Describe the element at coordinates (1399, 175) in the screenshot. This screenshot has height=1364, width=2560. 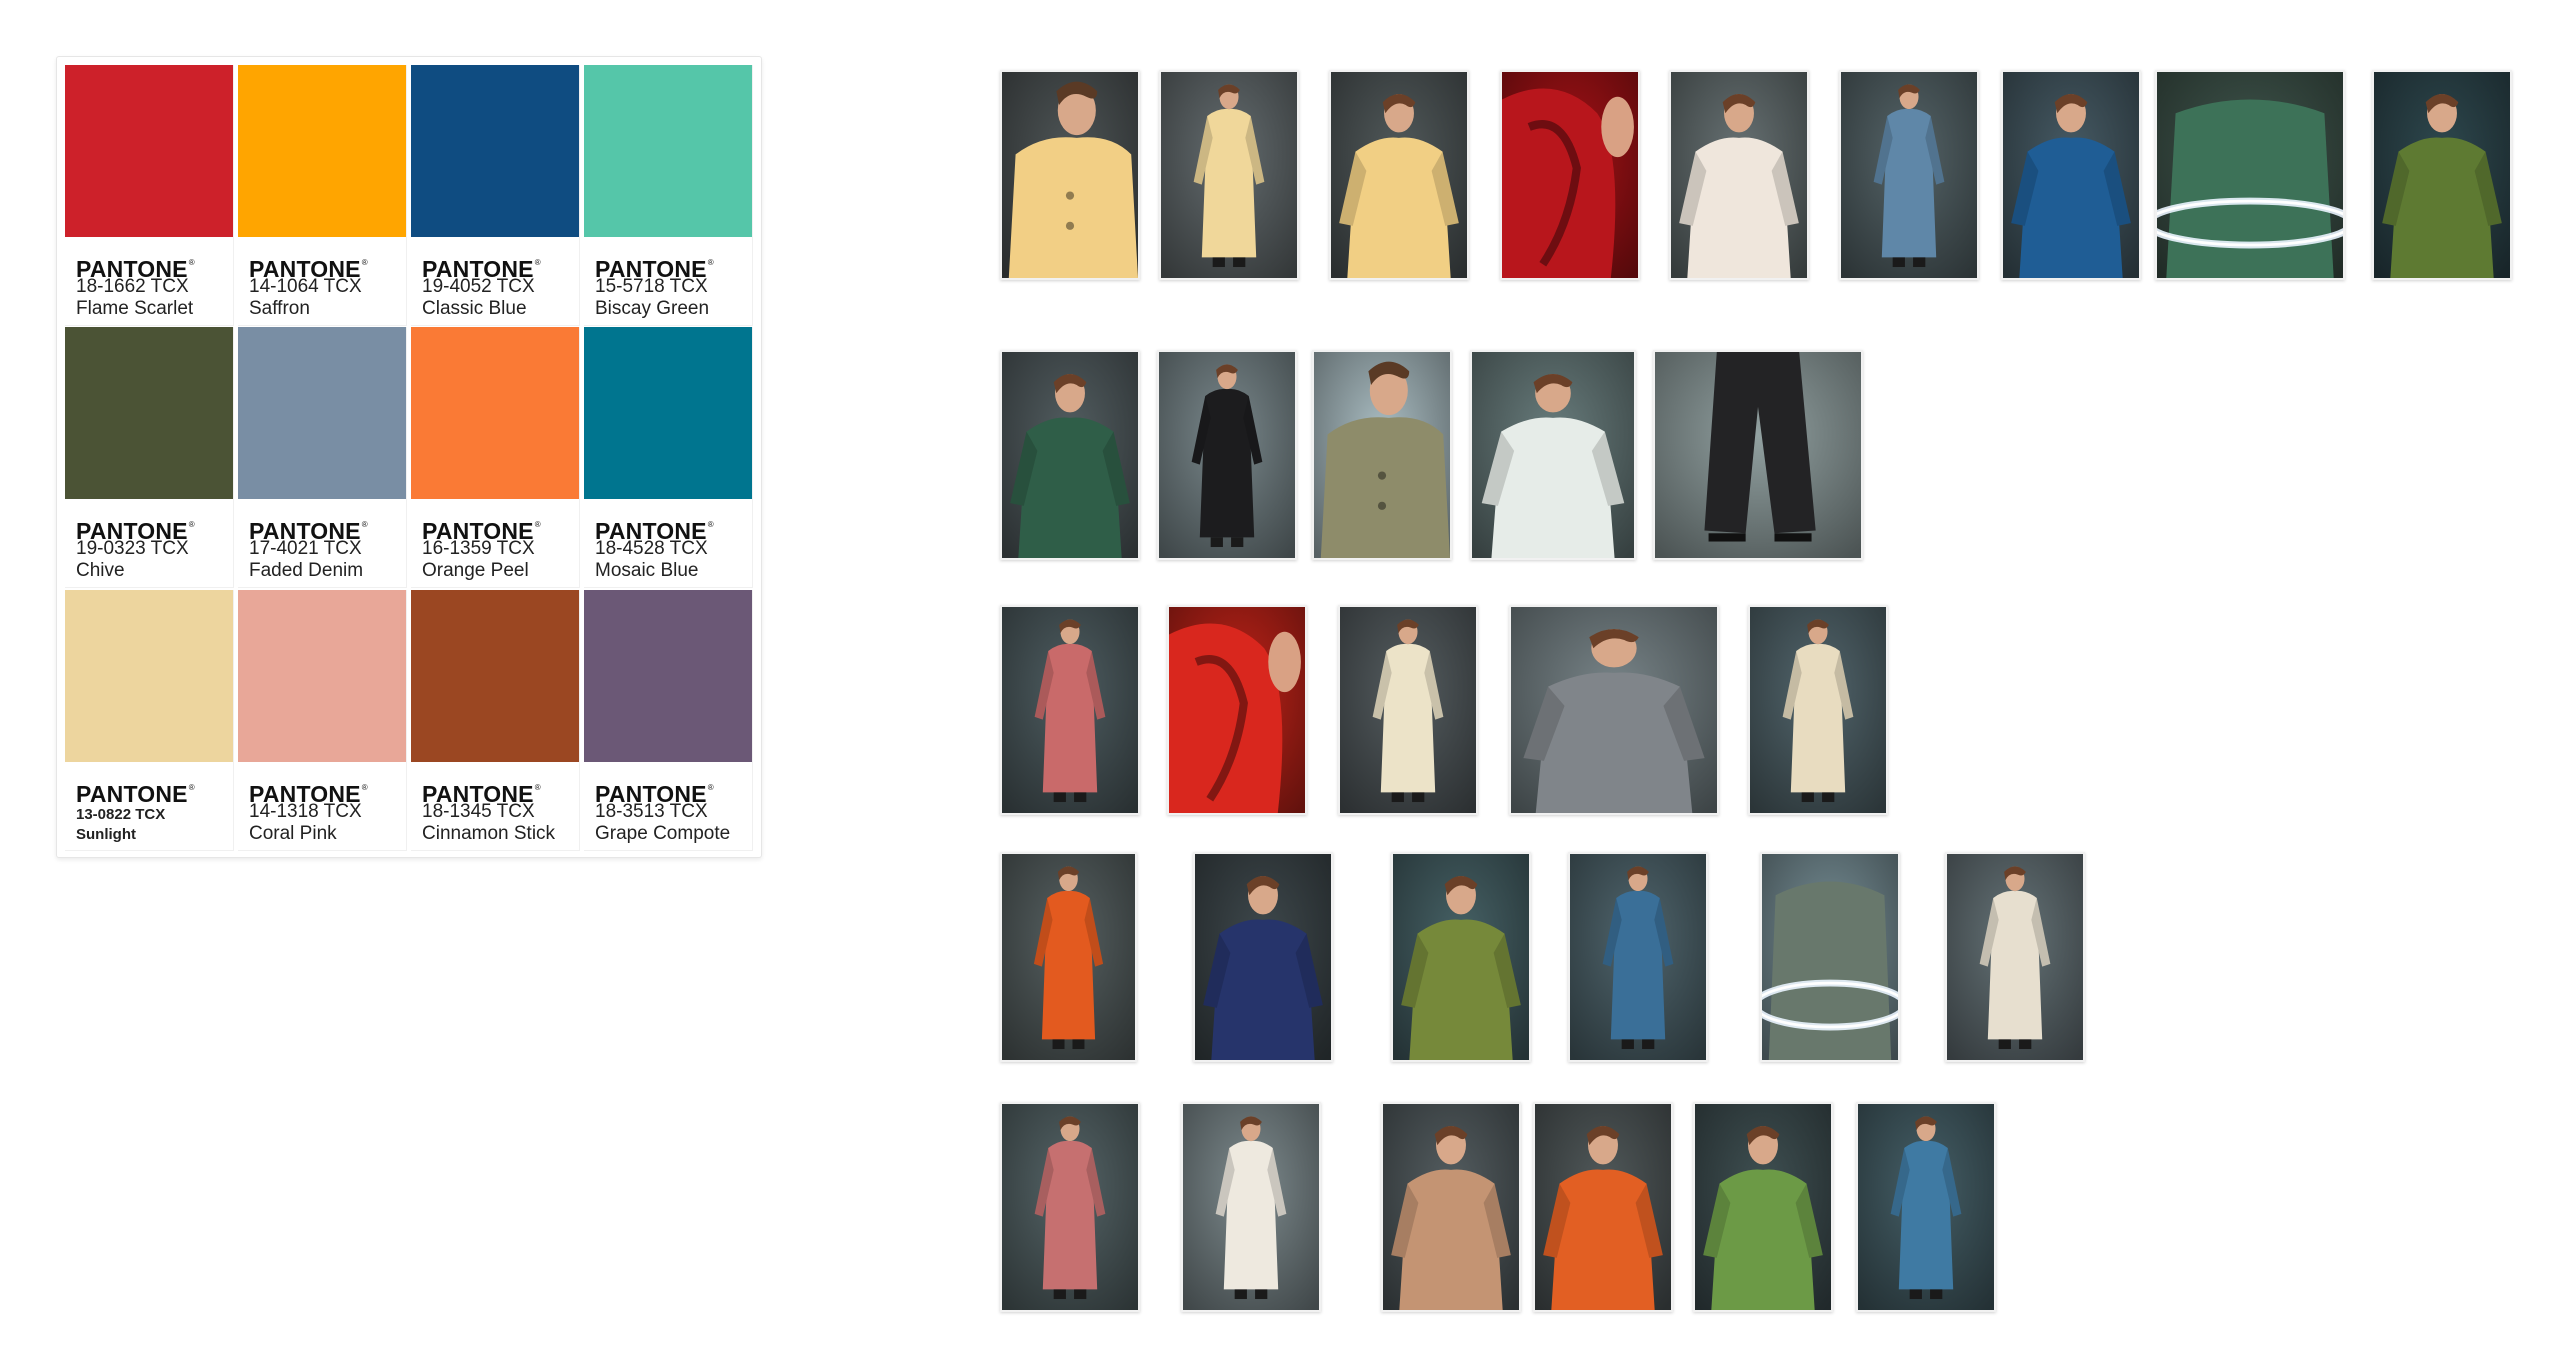
I see `photo-thumbnail-model-saffron-coat-pose` at that location.